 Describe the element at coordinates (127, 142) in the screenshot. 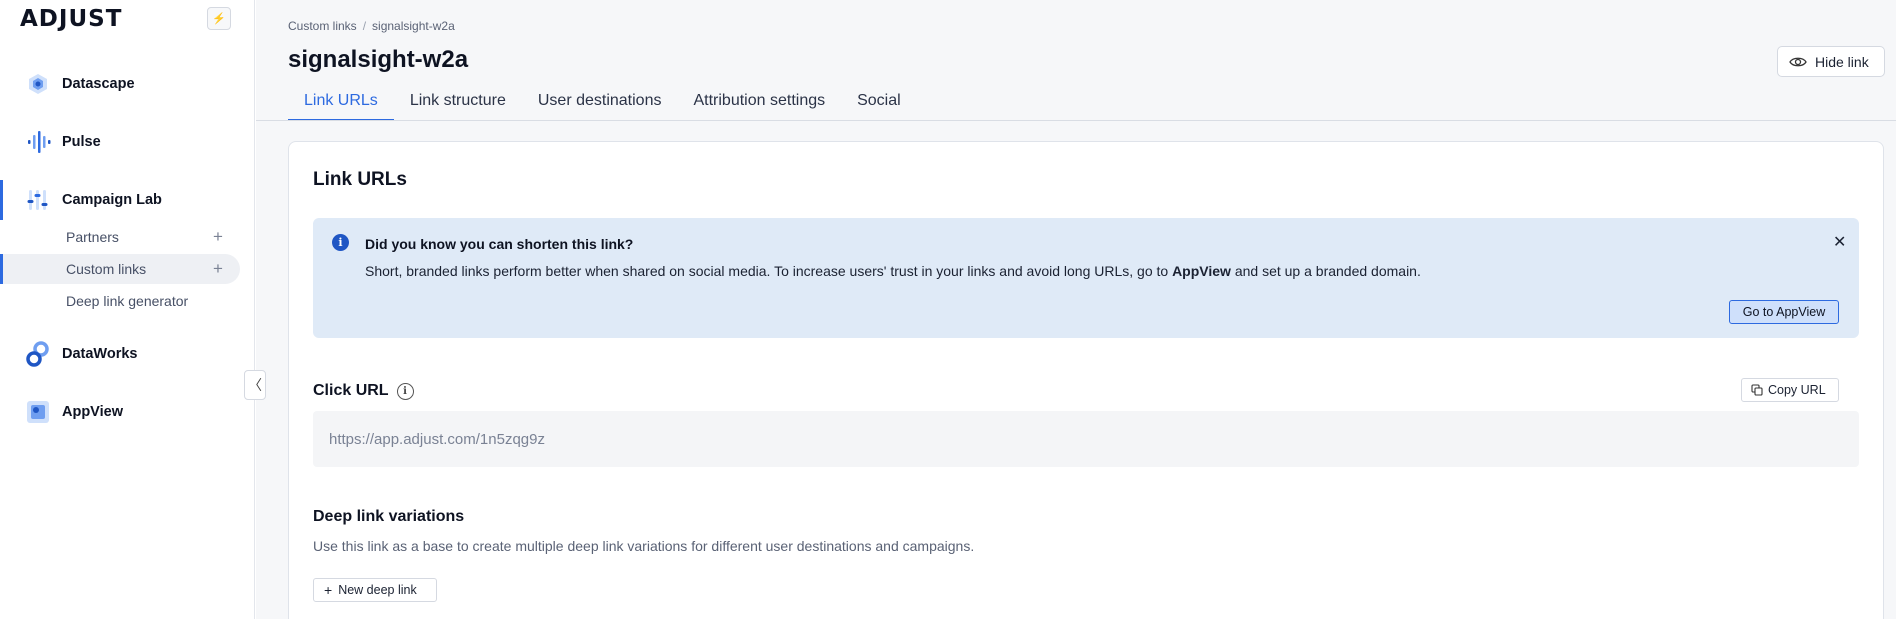

I see `sidebar-item-pulse: Pulse` at that location.